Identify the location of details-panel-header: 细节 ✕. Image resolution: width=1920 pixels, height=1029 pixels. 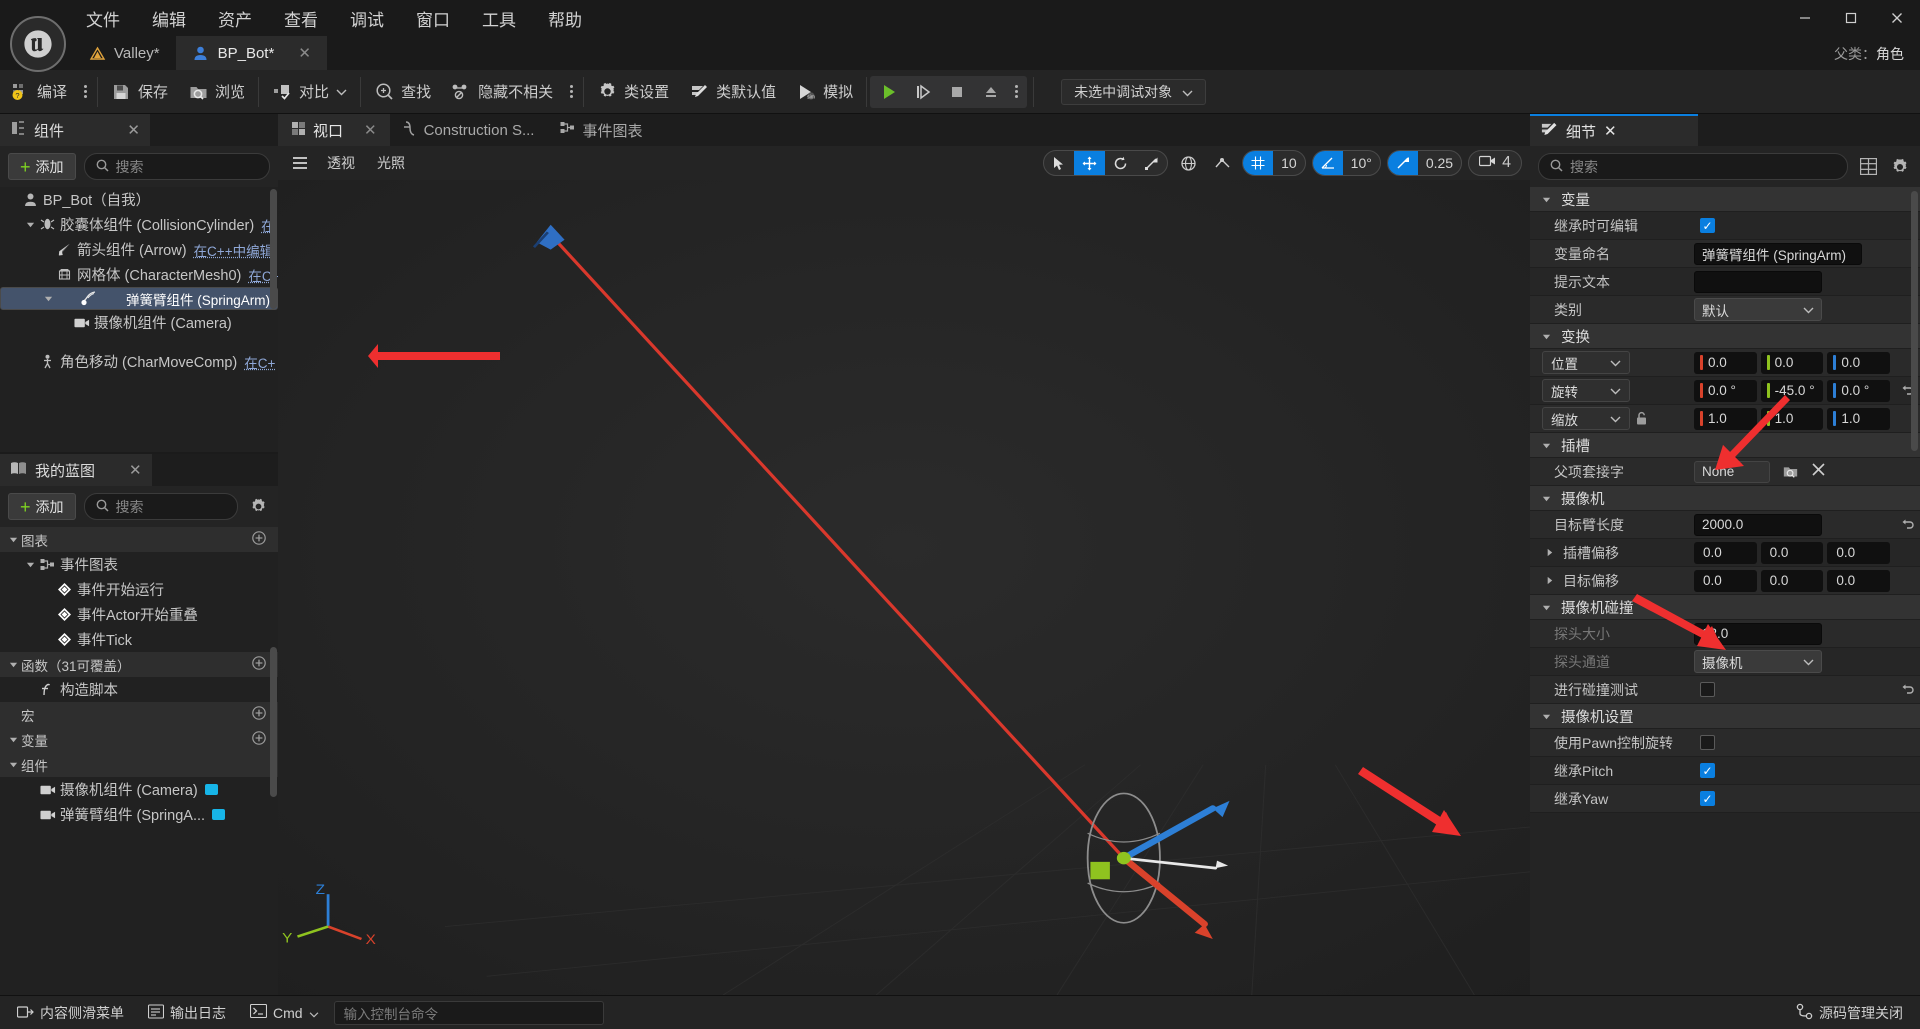
(1614, 130).